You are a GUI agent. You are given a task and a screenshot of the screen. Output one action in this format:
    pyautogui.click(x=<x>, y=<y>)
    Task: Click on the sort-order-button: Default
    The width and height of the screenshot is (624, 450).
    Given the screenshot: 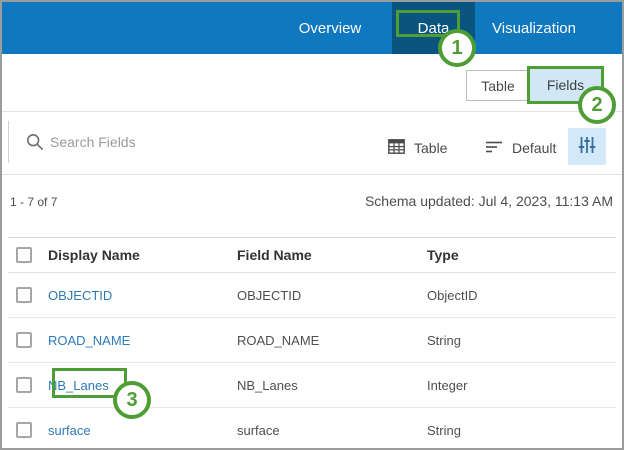 What is the action you would take?
    pyautogui.click(x=520, y=148)
    